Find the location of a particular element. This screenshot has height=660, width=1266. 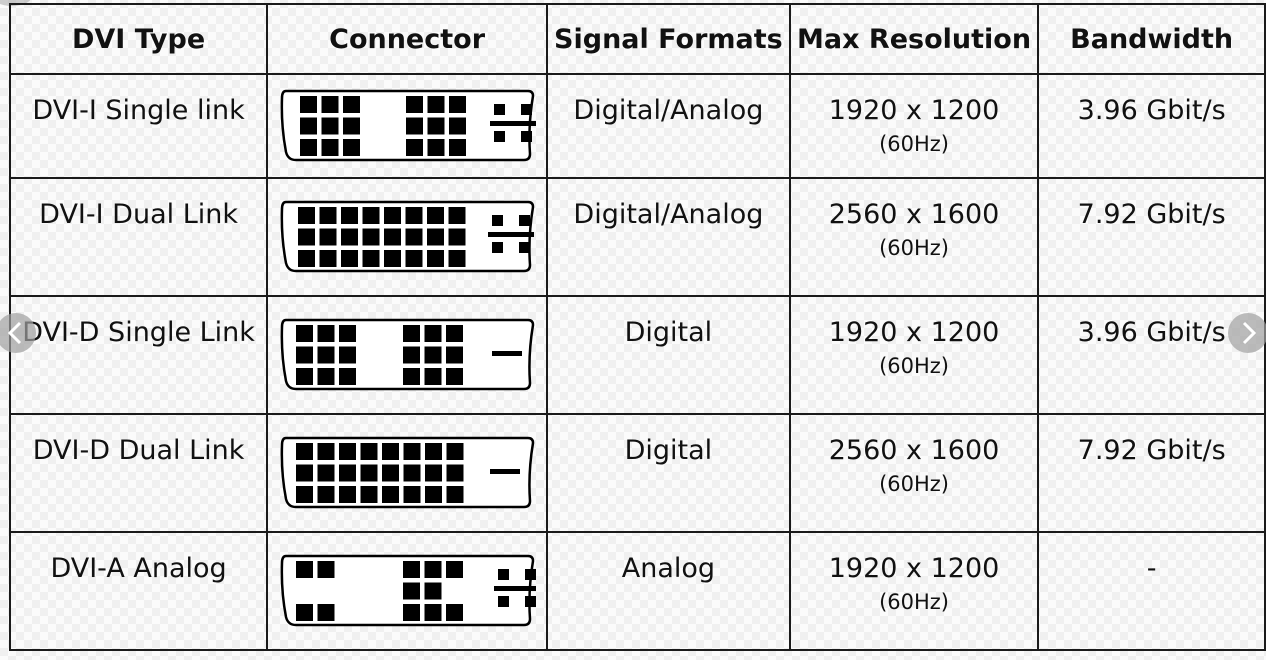

dvi-type-cell: DVI-D Dual Link is located at coordinates (138, 473).